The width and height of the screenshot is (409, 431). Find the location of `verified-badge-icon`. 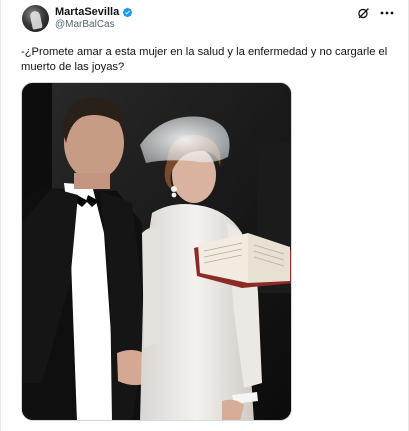

verified-badge-icon is located at coordinates (128, 12).